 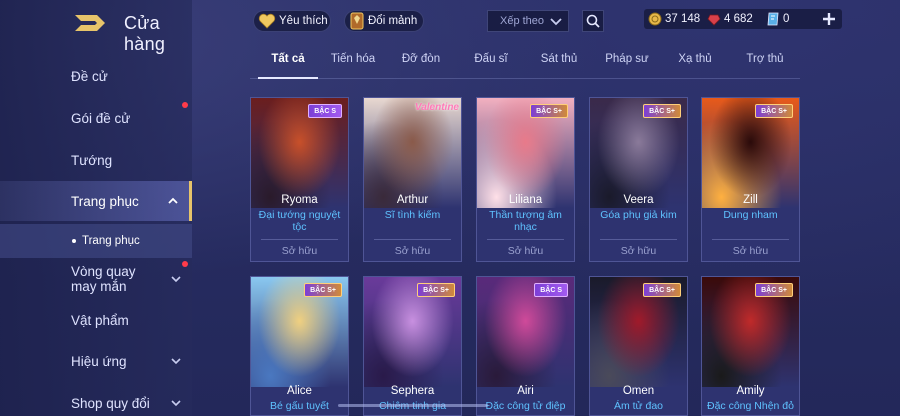 What do you see at coordinates (436, 107) in the screenshot?
I see `event-banner: Valentine` at bounding box center [436, 107].